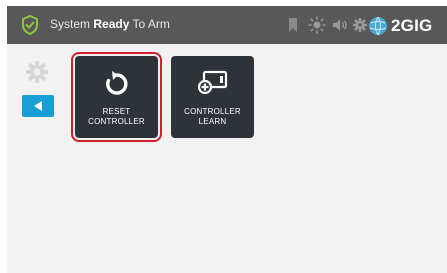 The height and width of the screenshot is (273, 447). I want to click on status-prefix: System, so click(70, 24).